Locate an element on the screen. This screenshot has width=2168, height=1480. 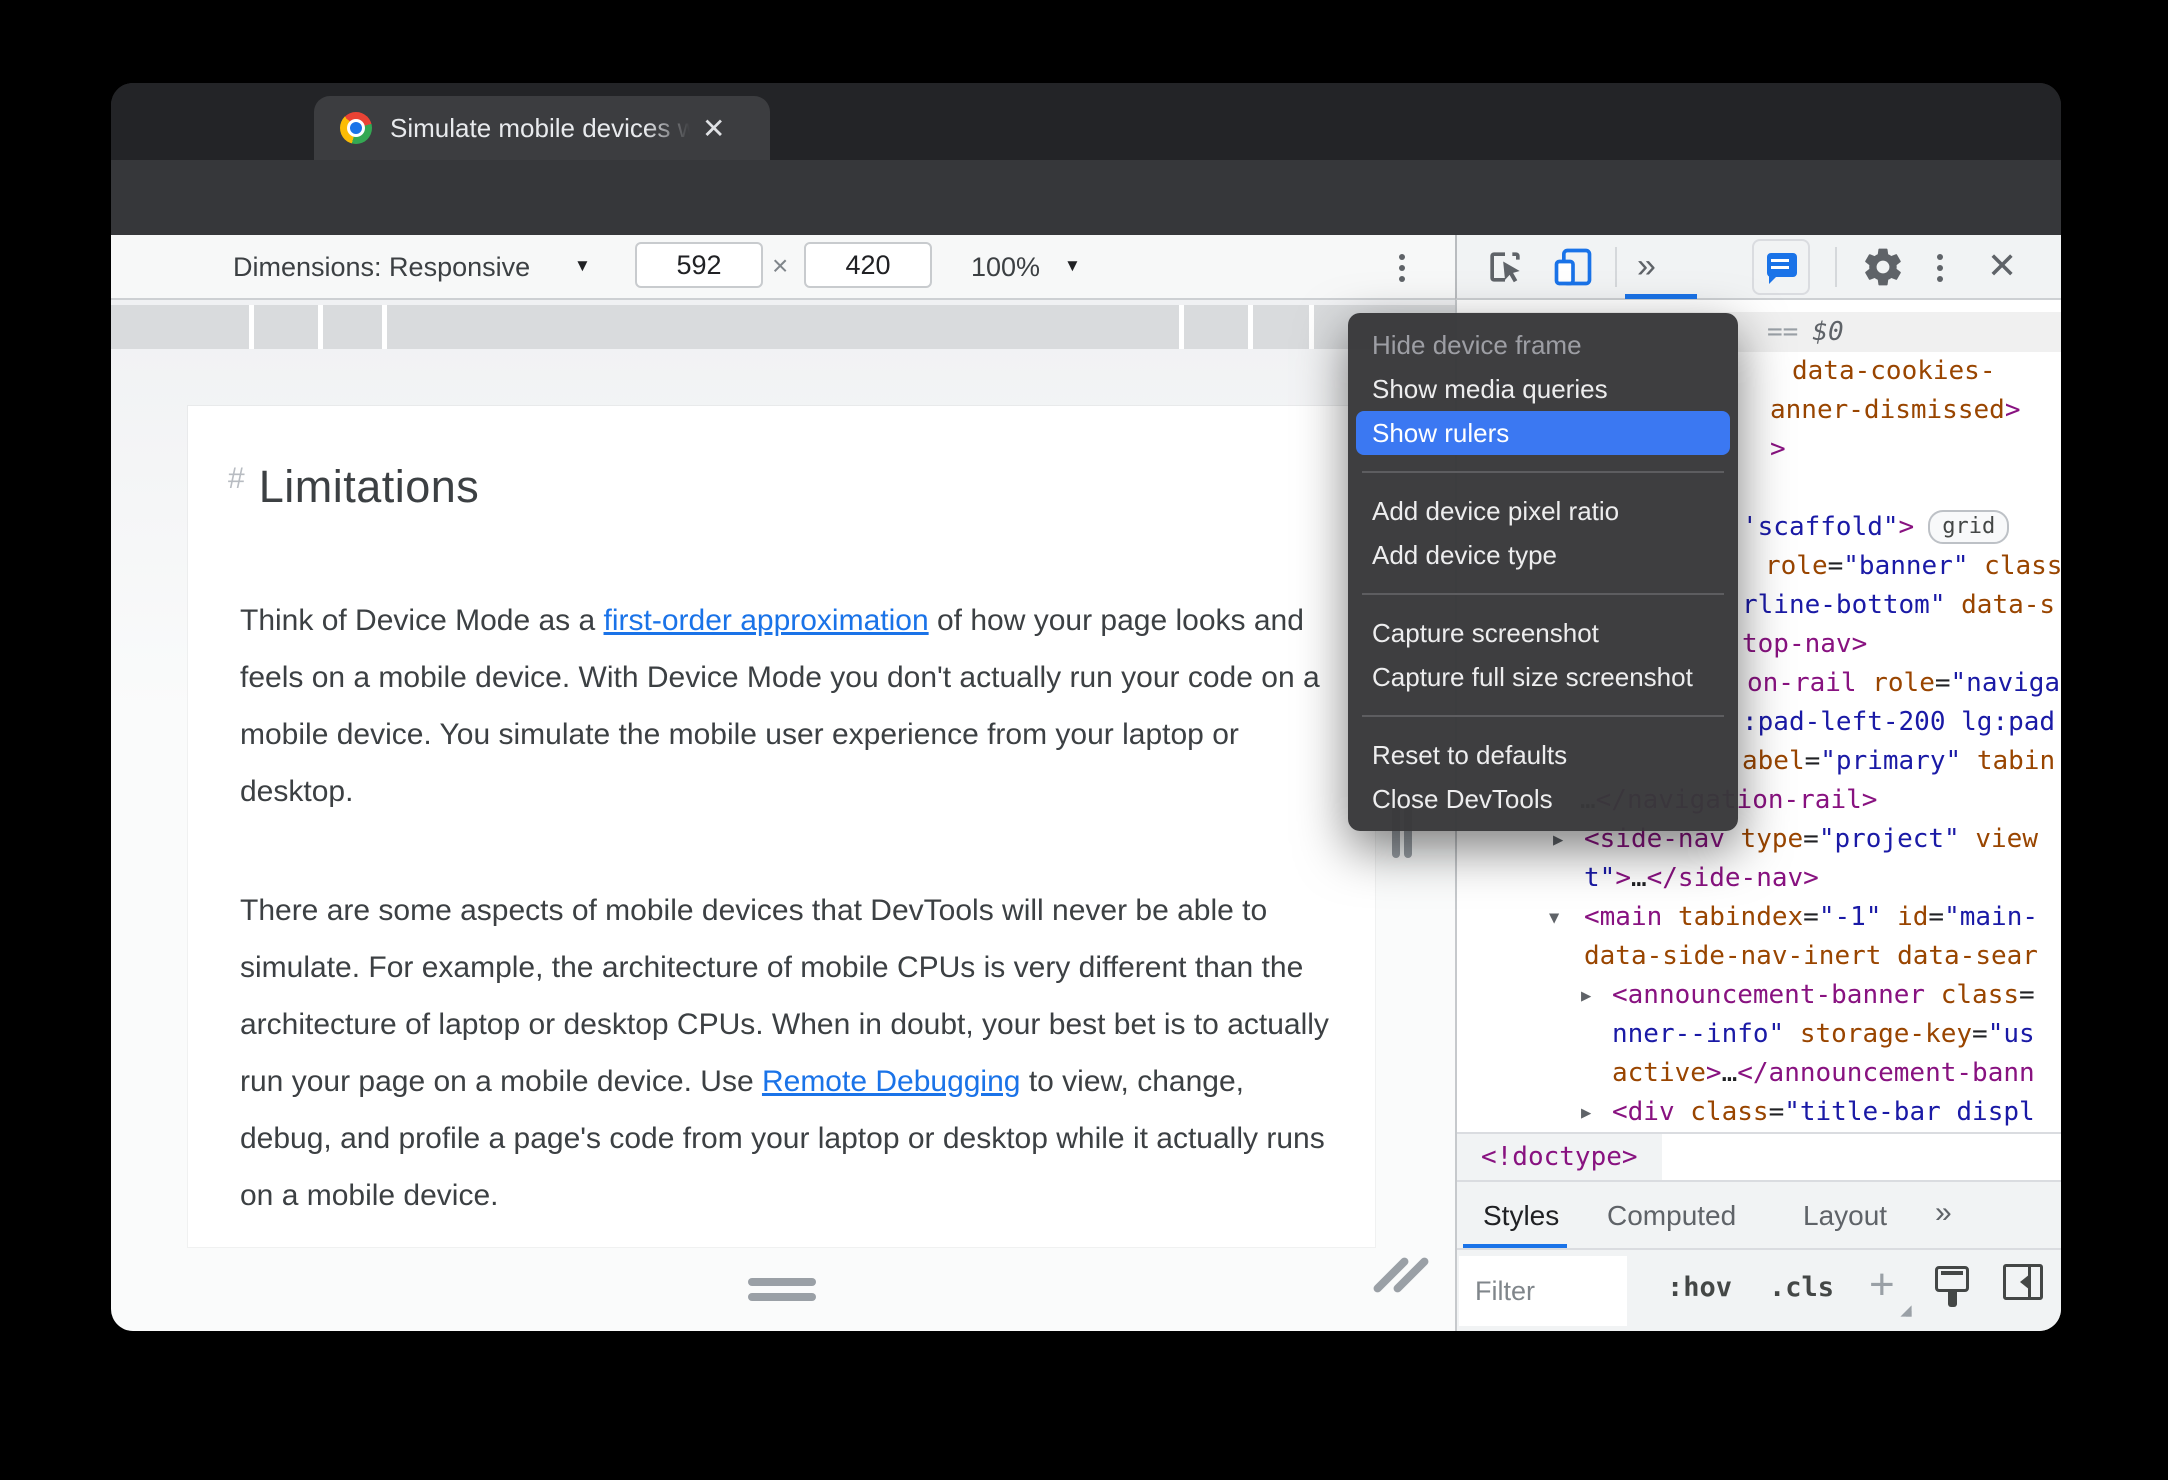
toggle-class-button: .cls is located at coordinates (1801, 1287).